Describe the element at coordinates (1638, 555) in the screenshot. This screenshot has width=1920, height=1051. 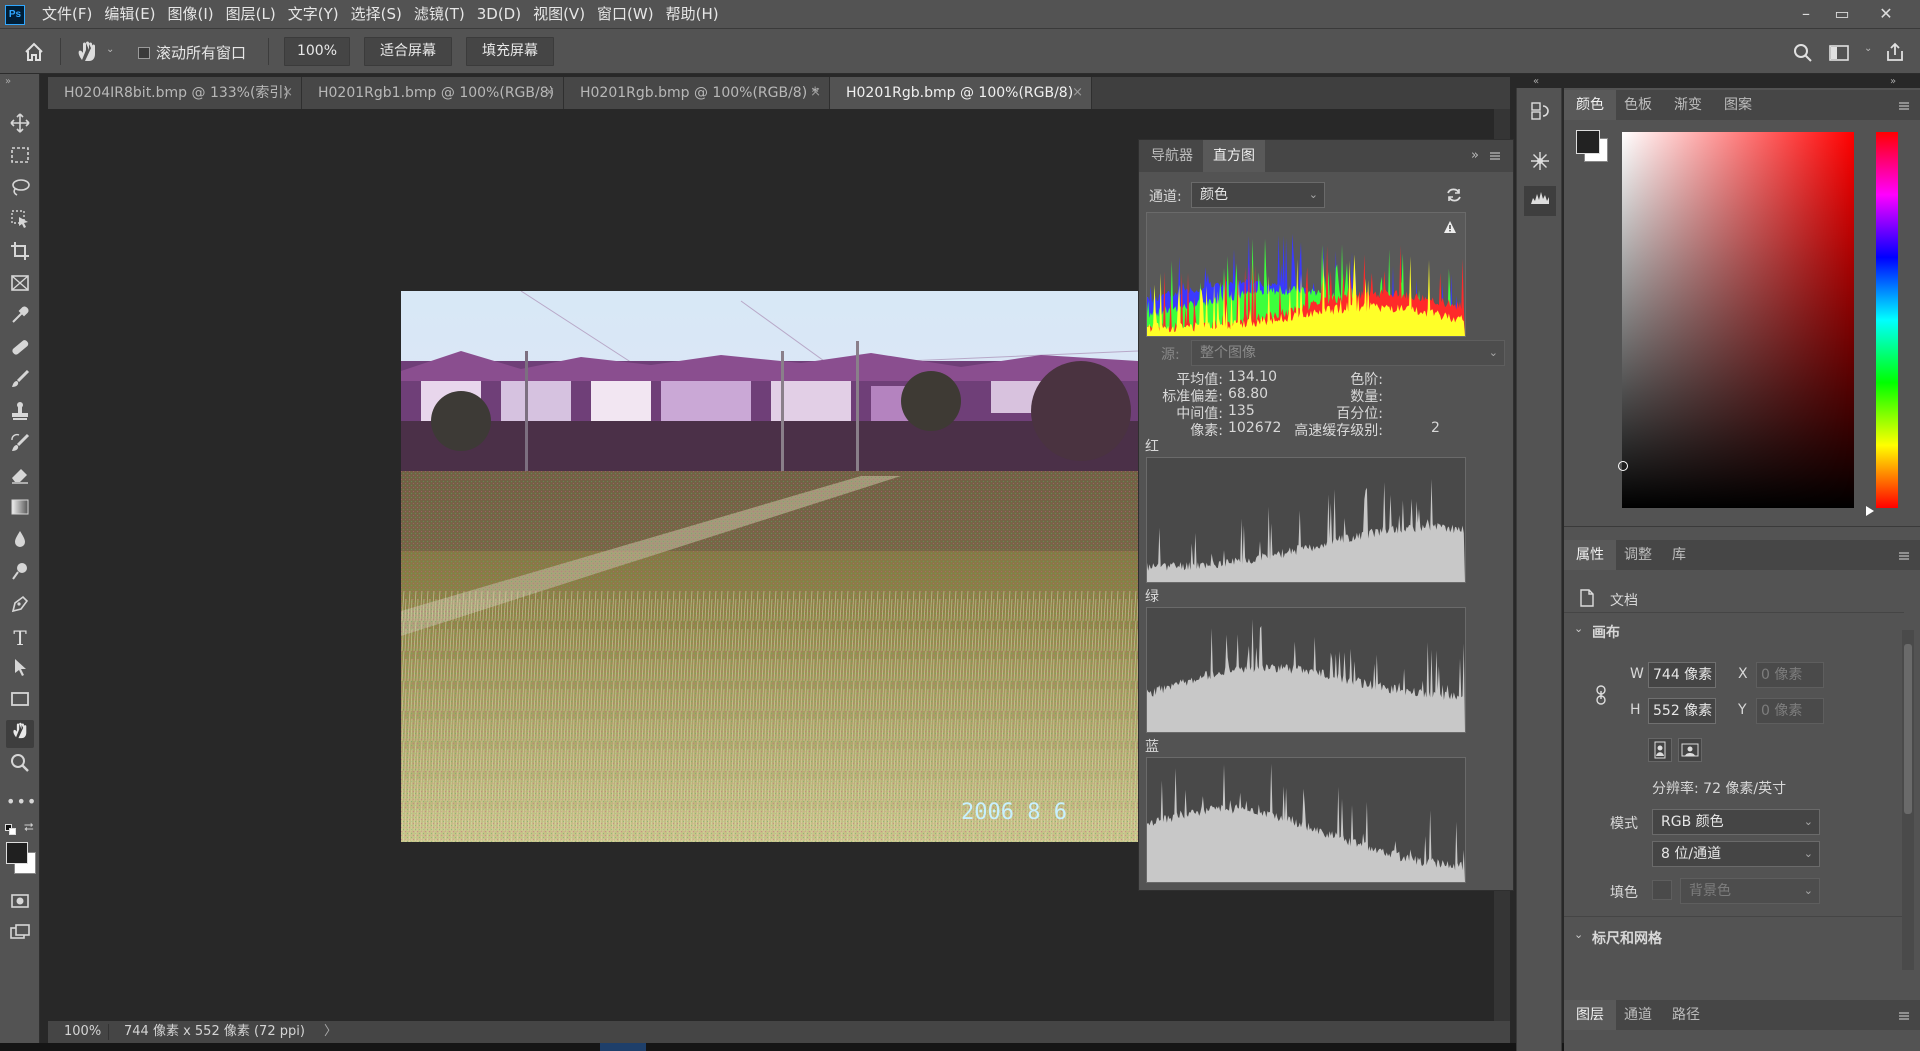
I see `tab-adjustments: 调整` at that location.